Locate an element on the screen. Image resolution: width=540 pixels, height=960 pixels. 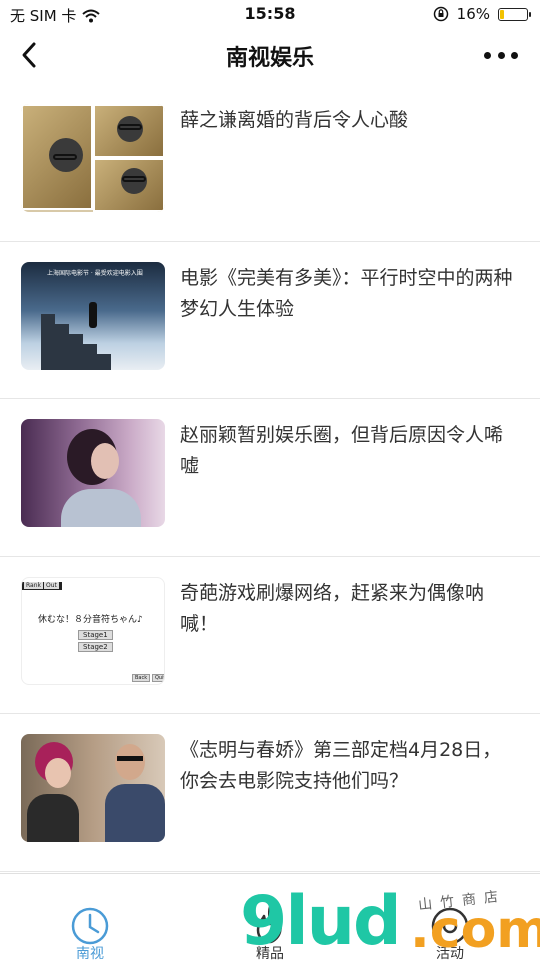
status-right: 16% is located at coordinates (482, 14).